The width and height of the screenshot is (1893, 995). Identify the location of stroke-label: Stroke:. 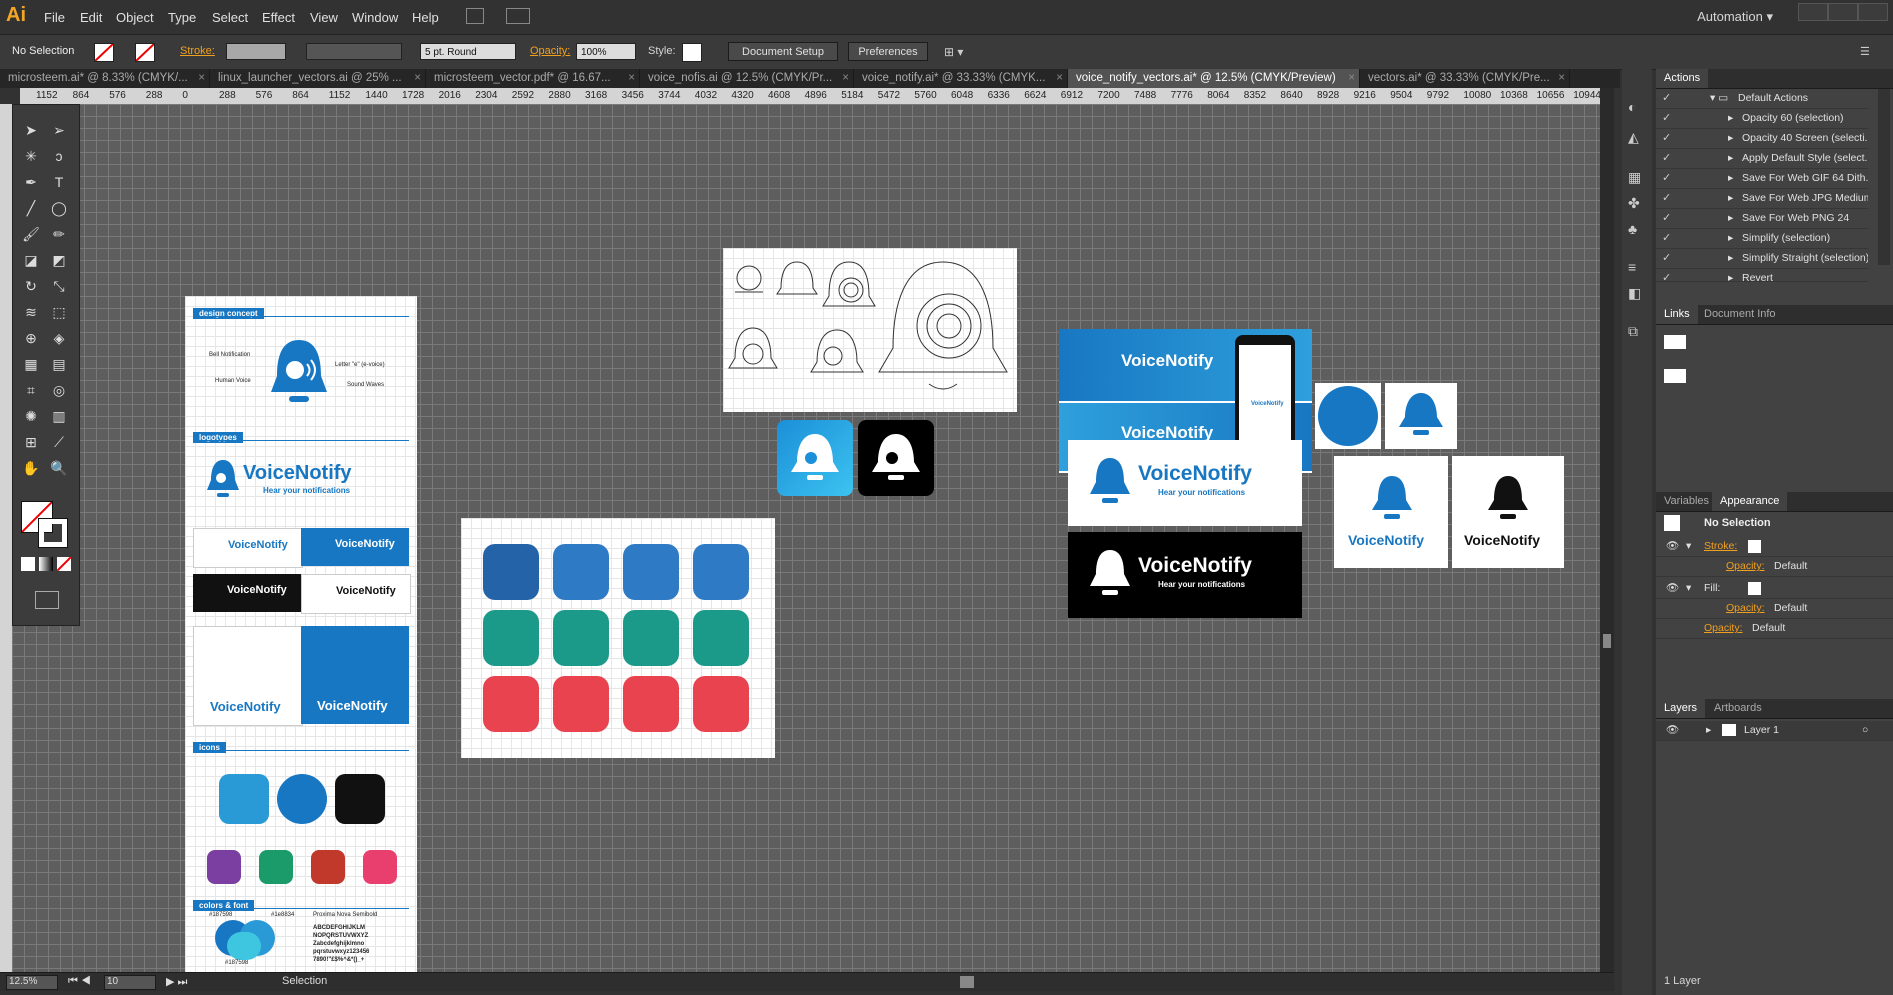
(197, 51).